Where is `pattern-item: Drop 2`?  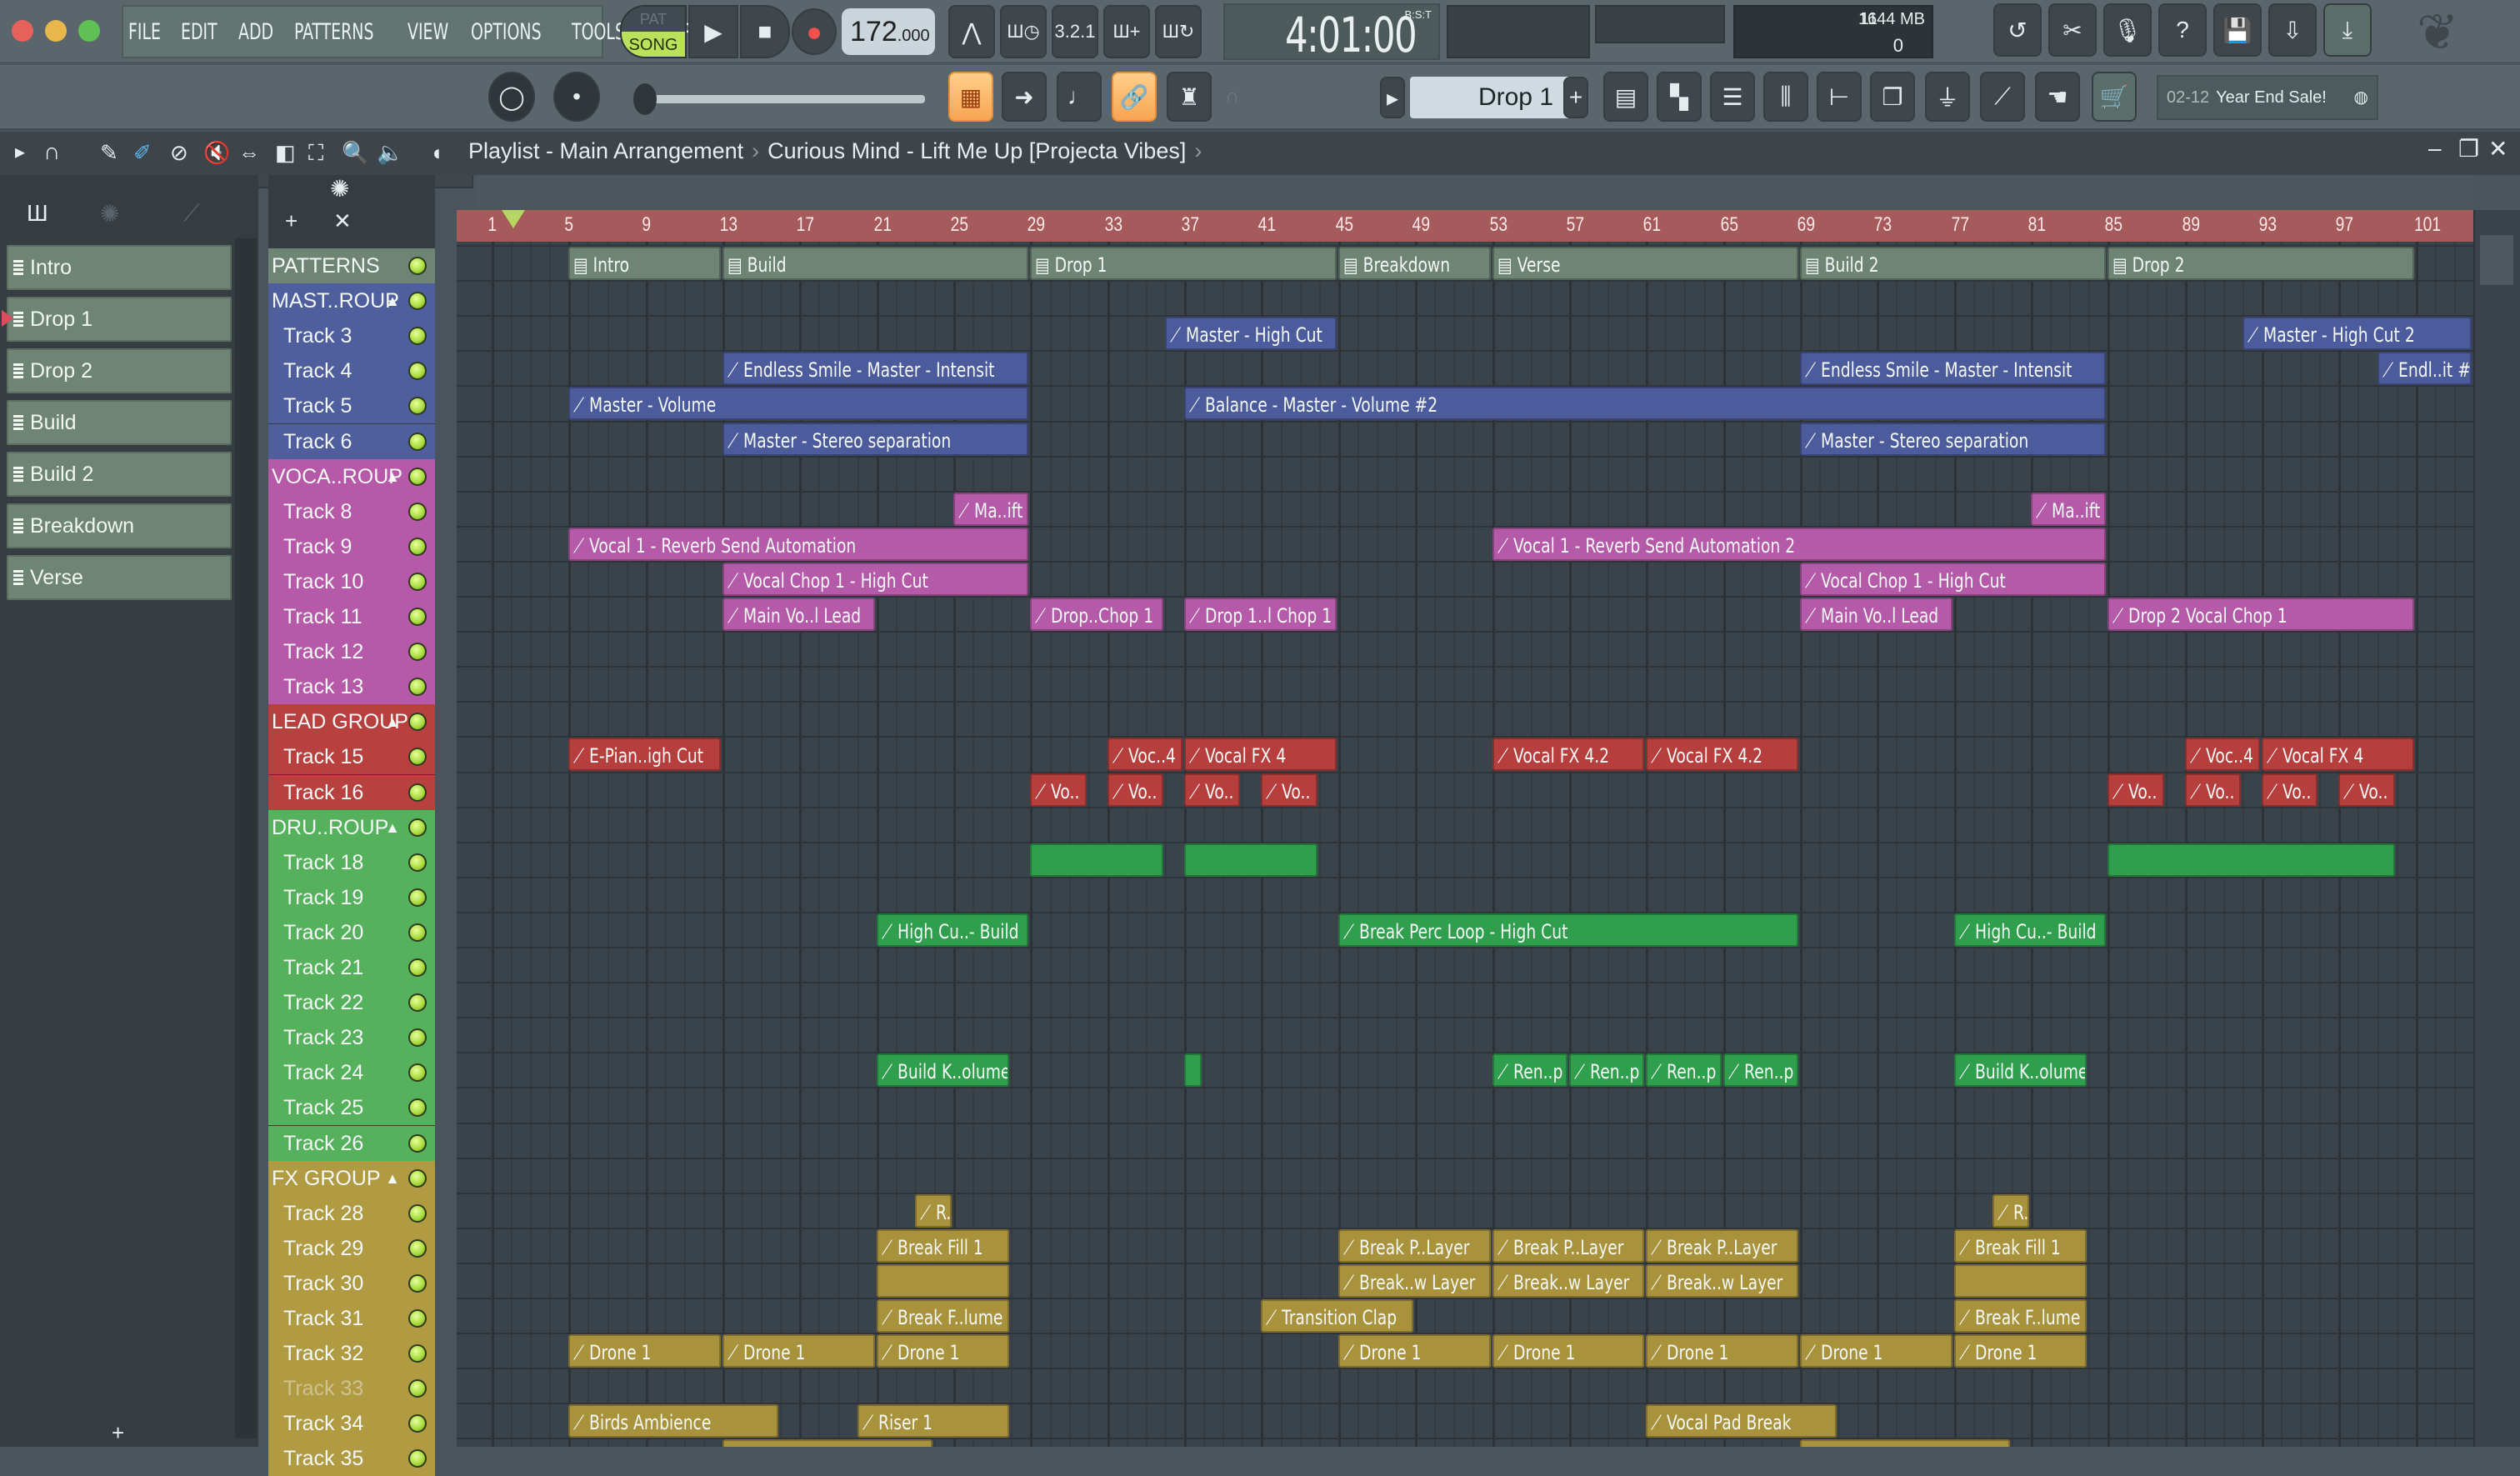 pattern-item: Drop 2 is located at coordinates (120, 370).